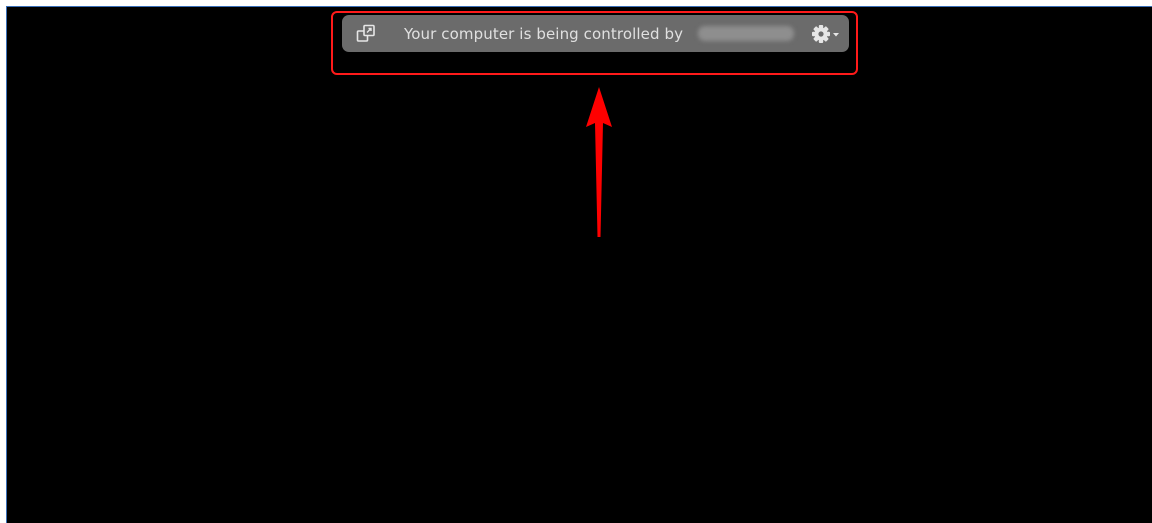 This screenshot has width=1152, height=523. What do you see at coordinates (599, 162) in the screenshot?
I see `arrow-up-annotation` at bounding box center [599, 162].